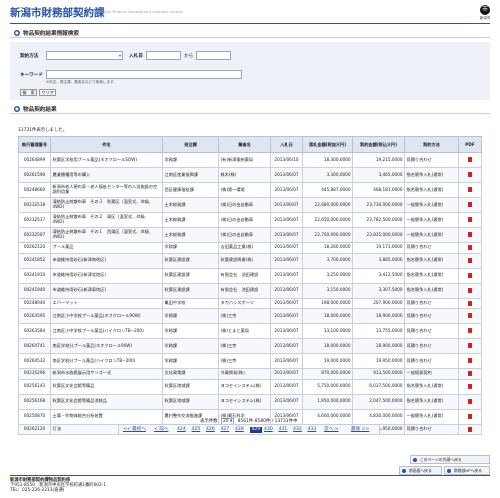 This screenshot has height=498, width=500. Describe the element at coordinates (34, 361) in the screenshot. I see `management-number: 00264532` at that location.